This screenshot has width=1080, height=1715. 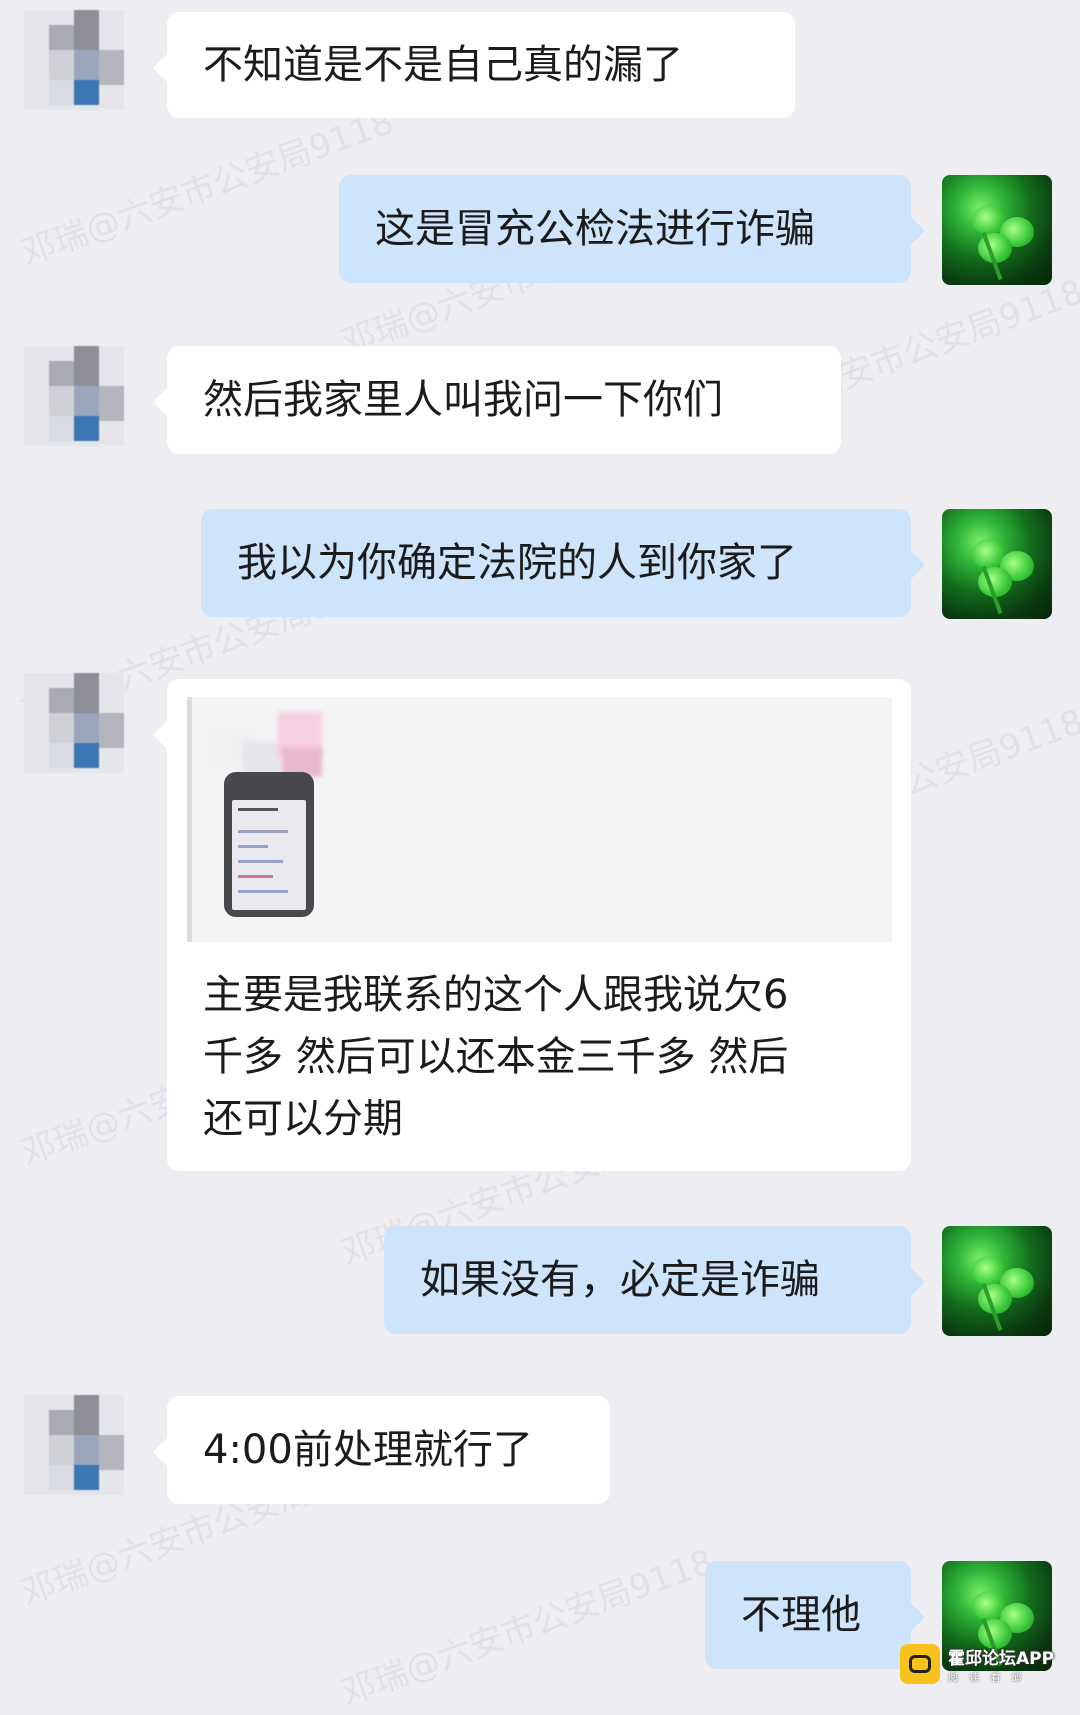 I want to click on message-bubble-sent: 如果没有，必定是诈骗, so click(x=654, y=1280).